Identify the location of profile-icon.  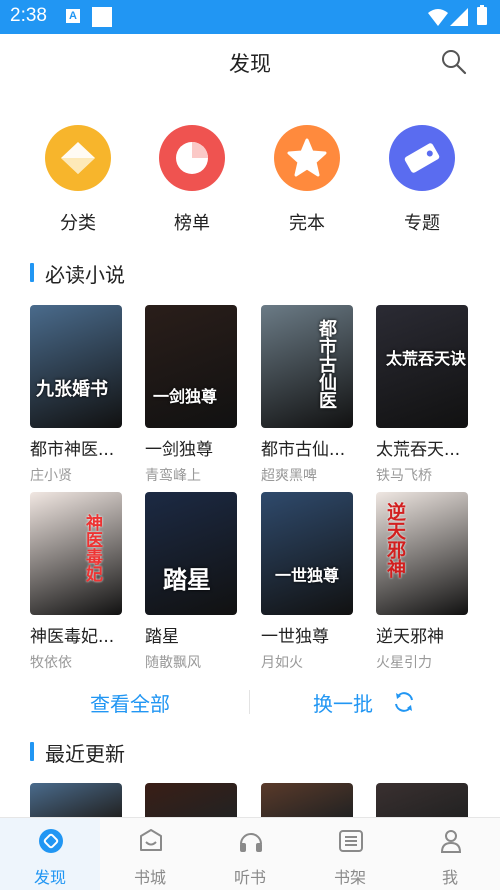
(451, 841).